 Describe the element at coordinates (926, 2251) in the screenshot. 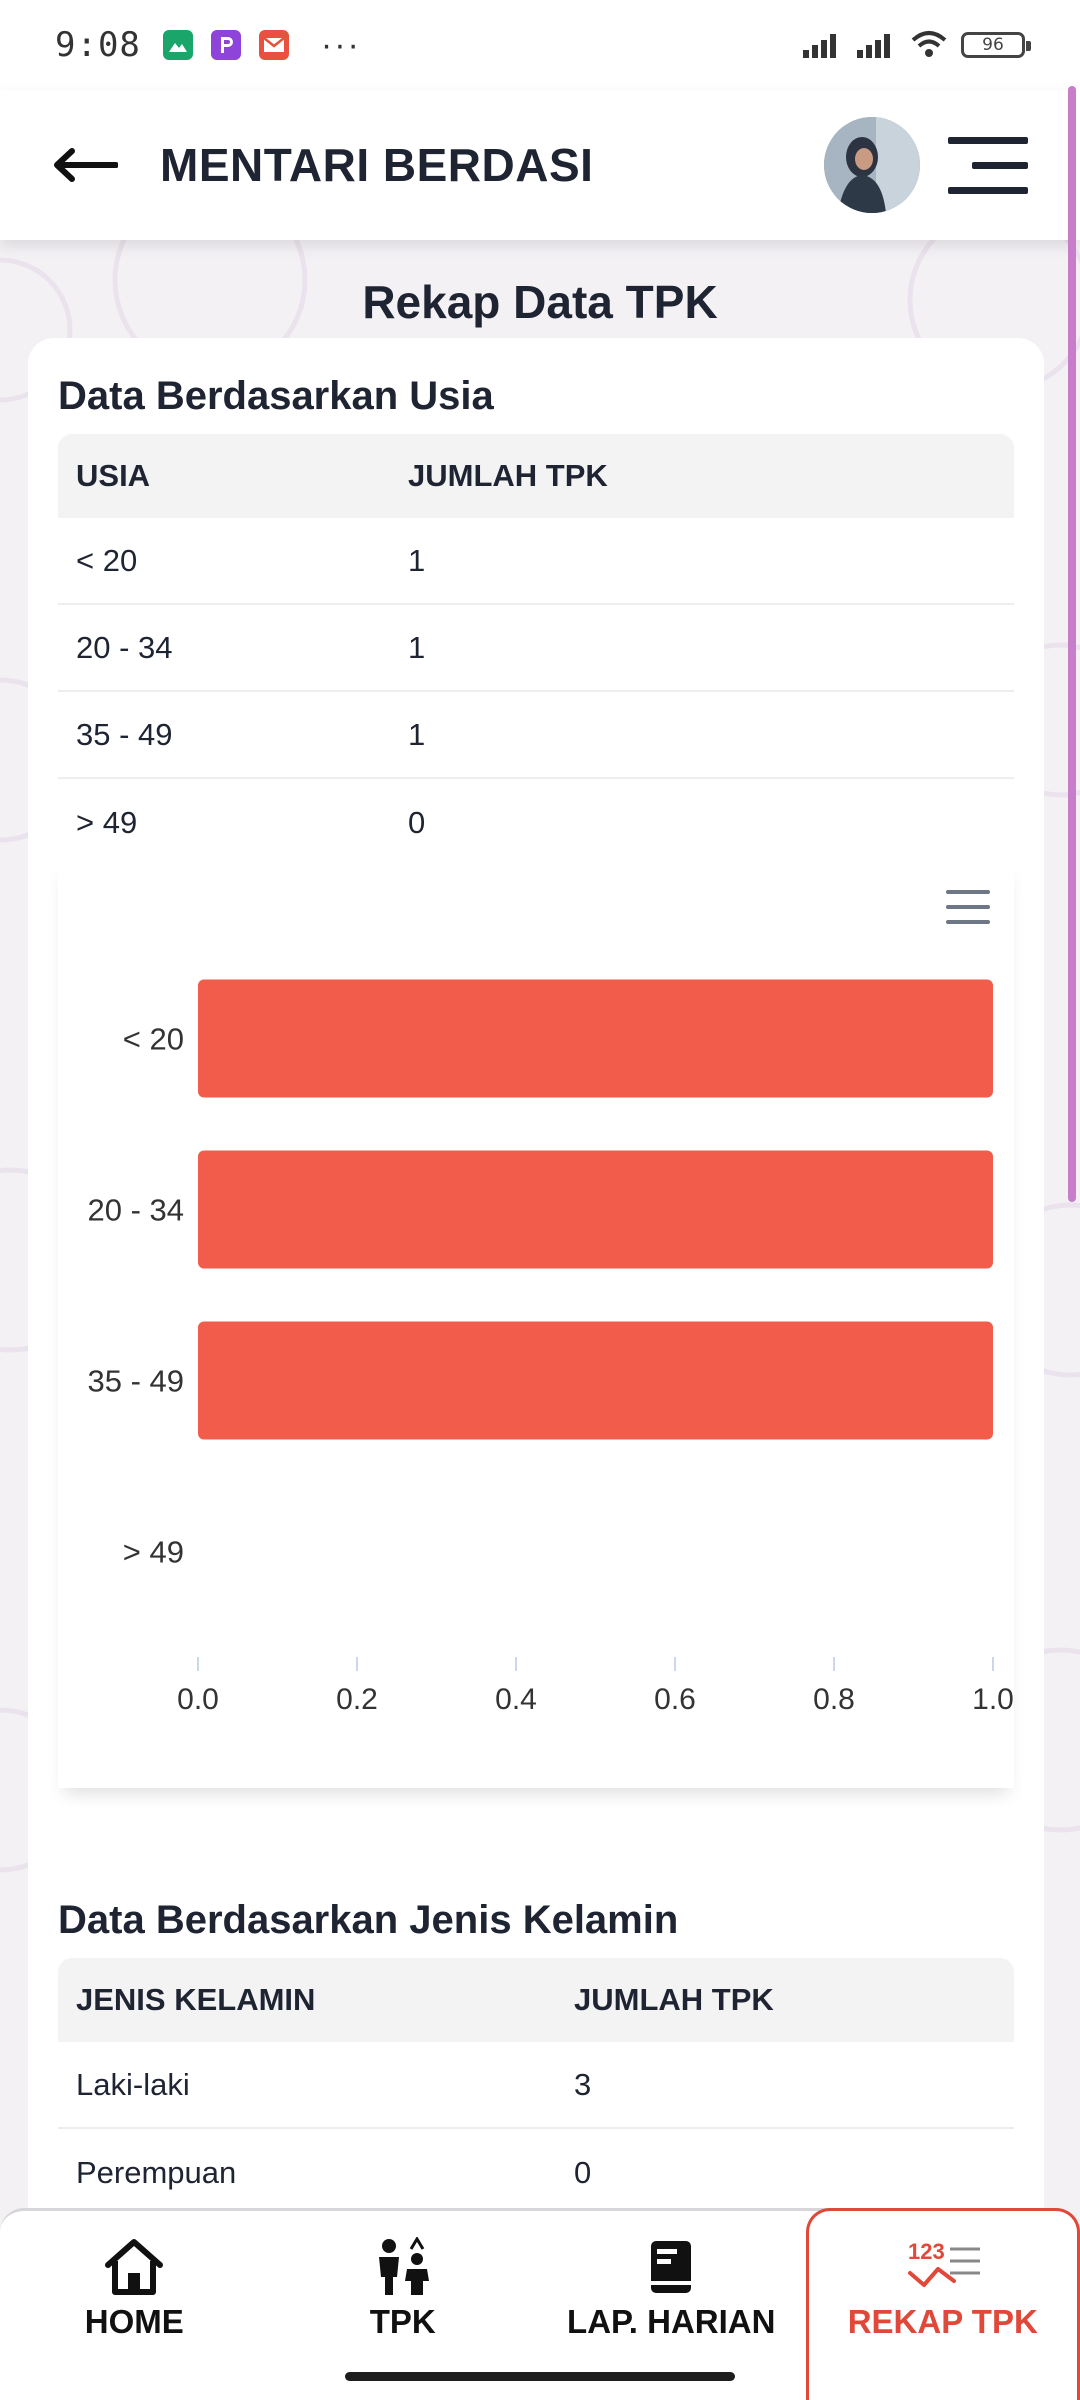

I see `svg-text: 123` at that location.